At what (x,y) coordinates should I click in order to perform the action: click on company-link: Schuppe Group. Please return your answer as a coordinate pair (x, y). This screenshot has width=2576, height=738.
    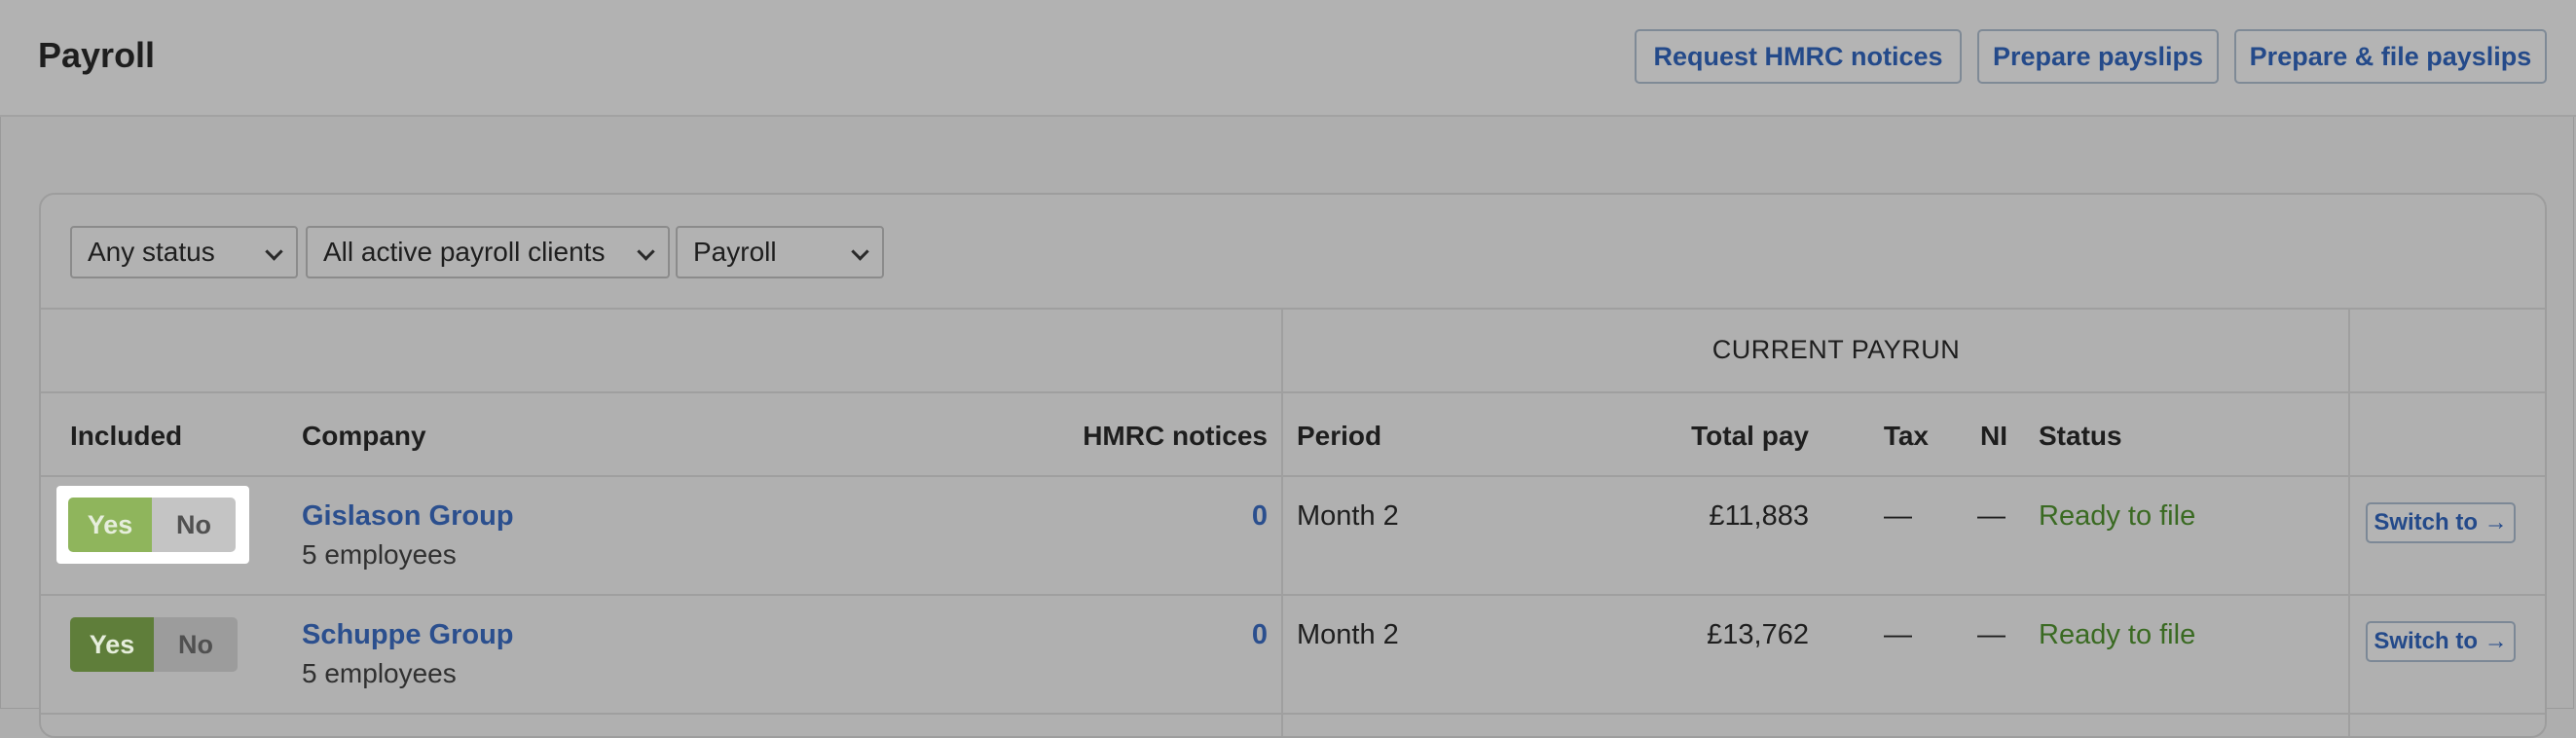
    Looking at the image, I should click on (408, 635).